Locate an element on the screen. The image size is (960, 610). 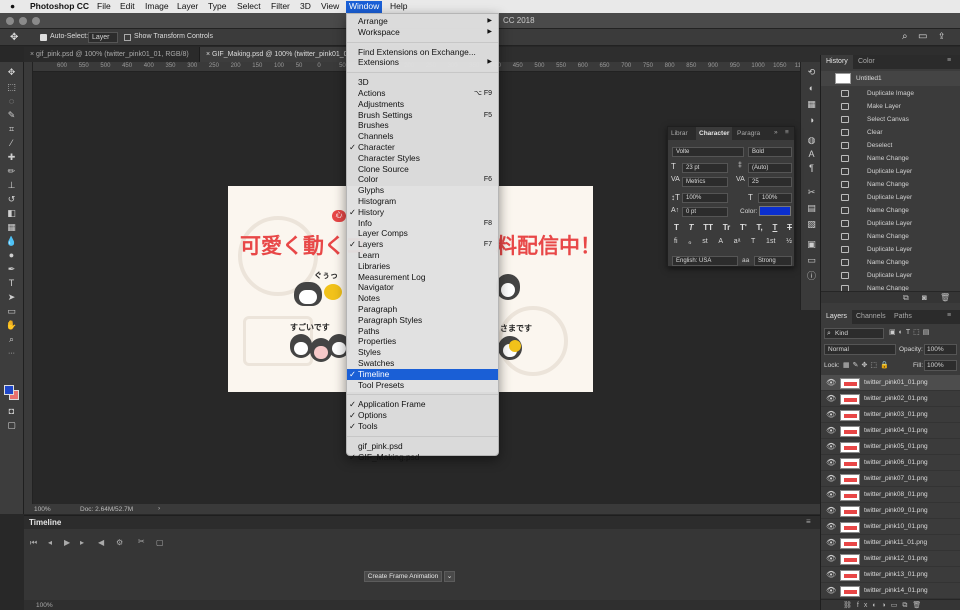
tab-channels: Channels is located at coordinates (871, 317).